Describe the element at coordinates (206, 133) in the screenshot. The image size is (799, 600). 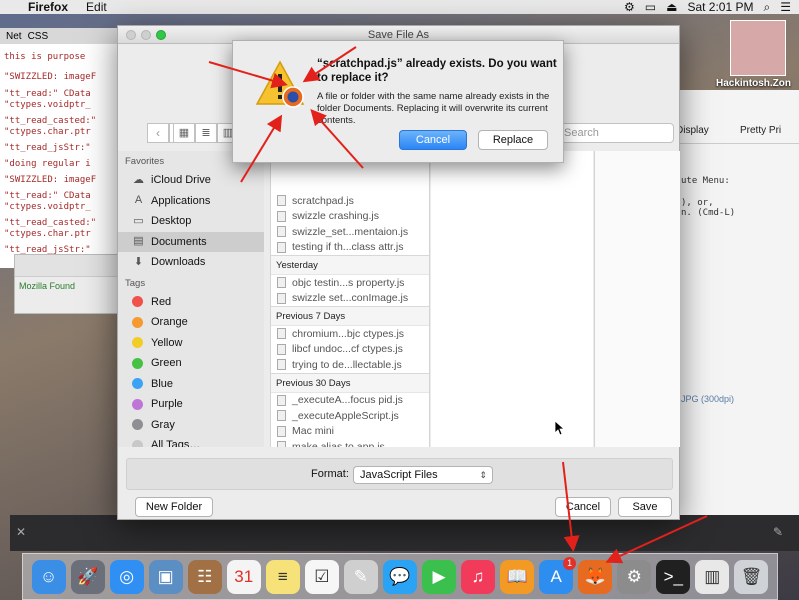
I see `list-view-icon: ≣` at that location.